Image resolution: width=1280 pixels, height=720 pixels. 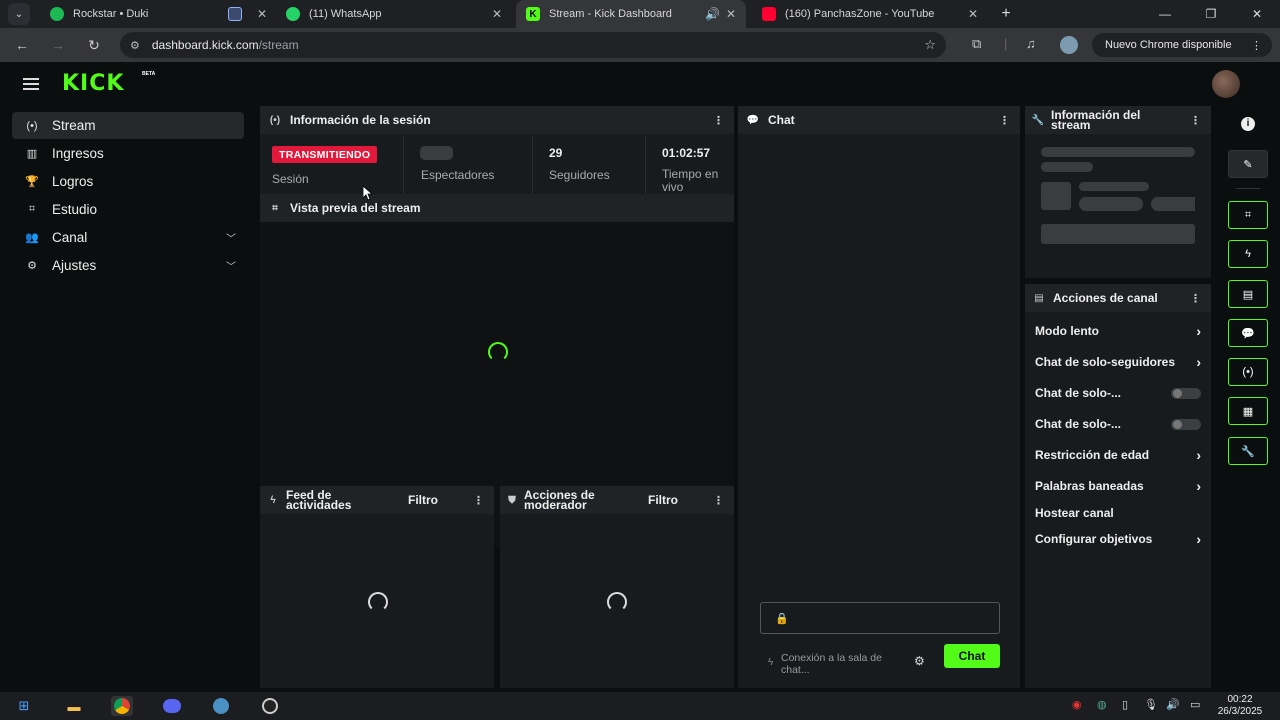 What do you see at coordinates (231, 239) in the screenshot?
I see `chevron-down-icon: ﹀` at bounding box center [231, 239].